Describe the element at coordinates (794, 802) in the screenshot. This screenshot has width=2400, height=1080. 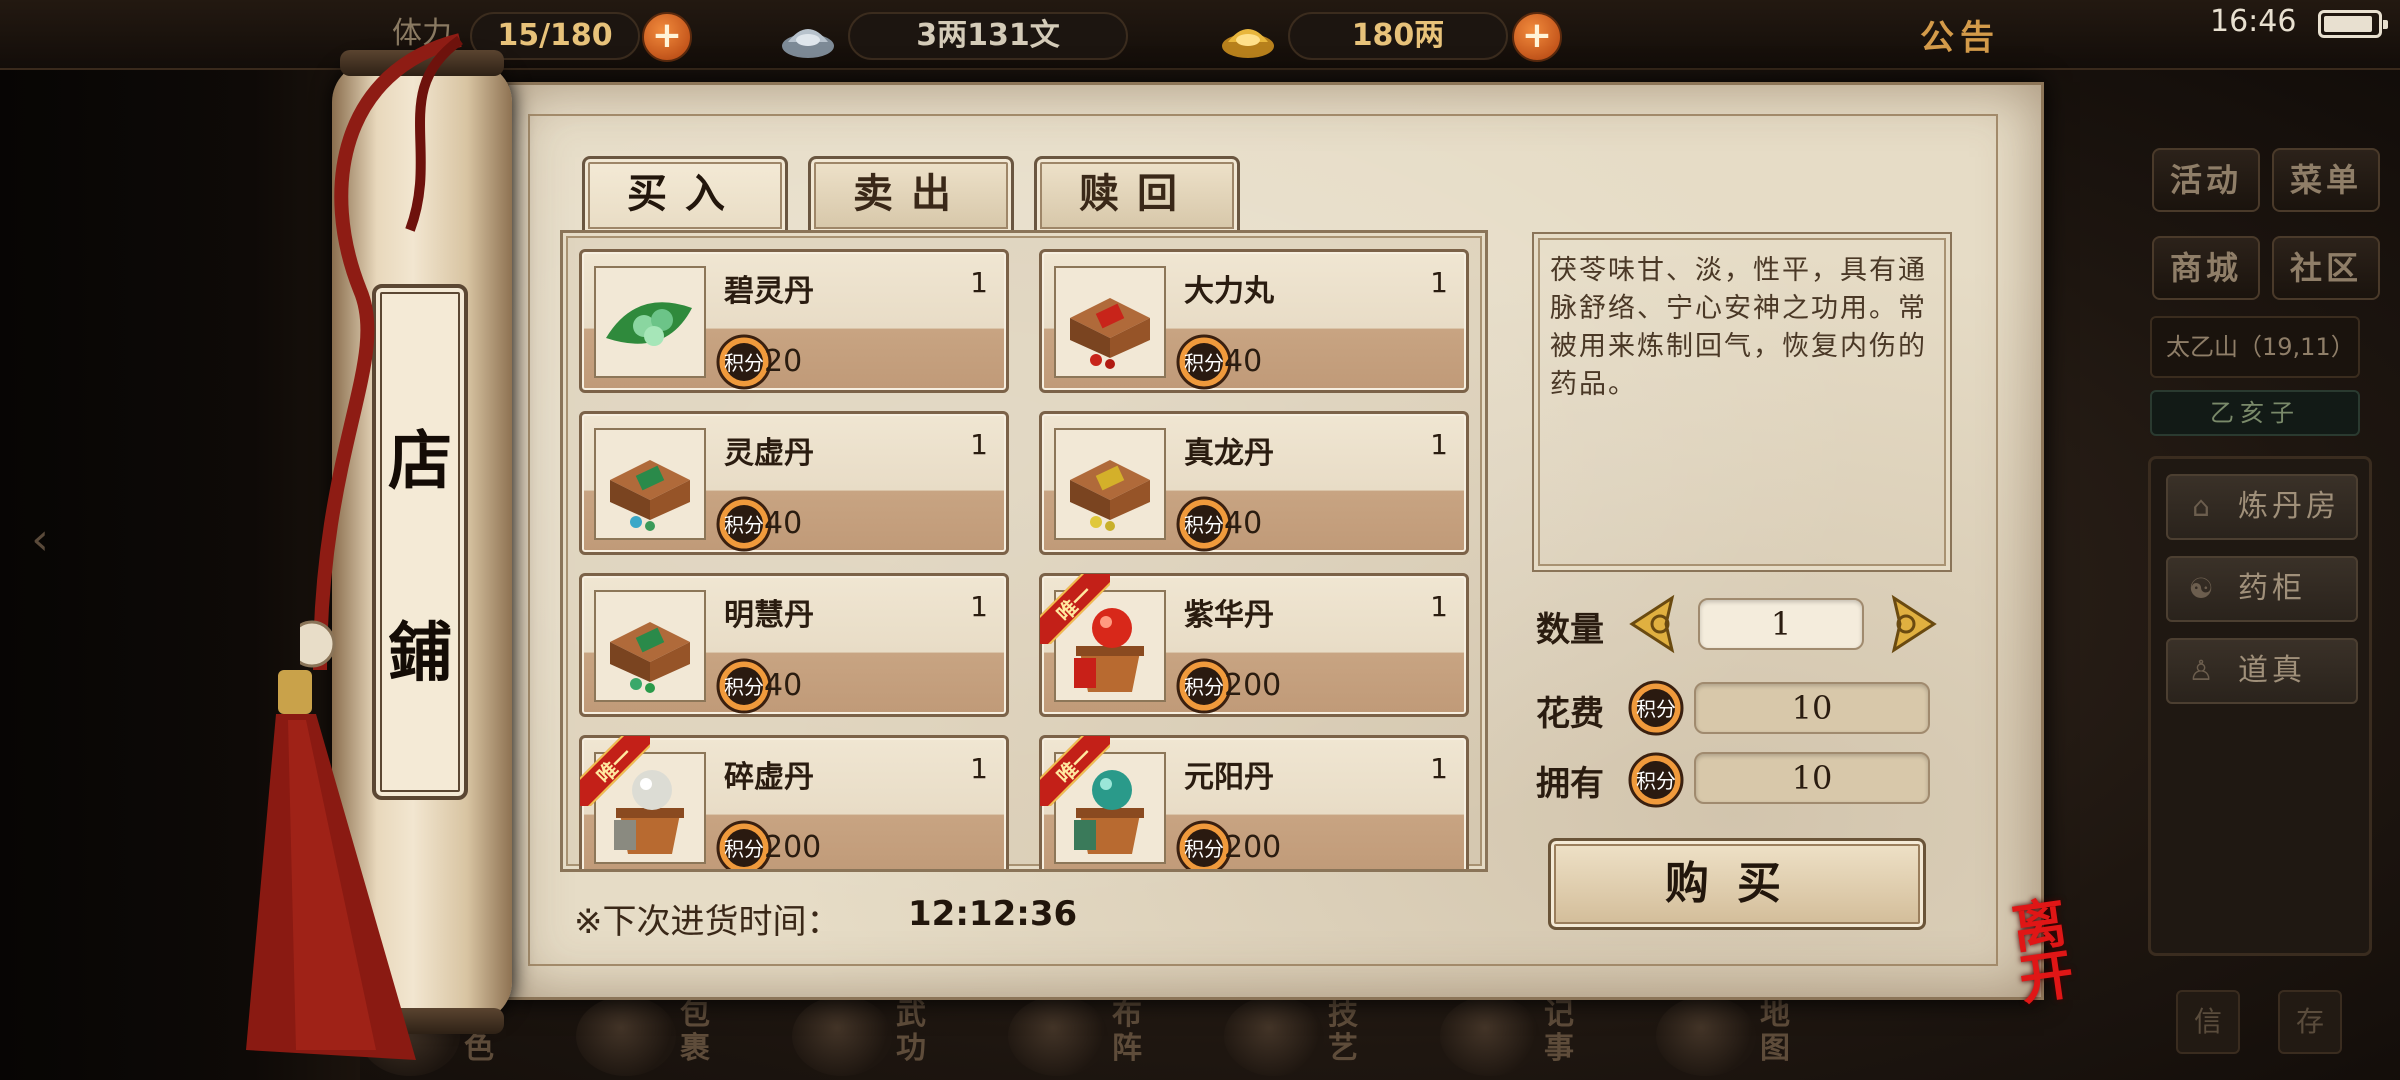
I see `shop-item: 唯一 碎虚丹 1 积分 200` at that location.